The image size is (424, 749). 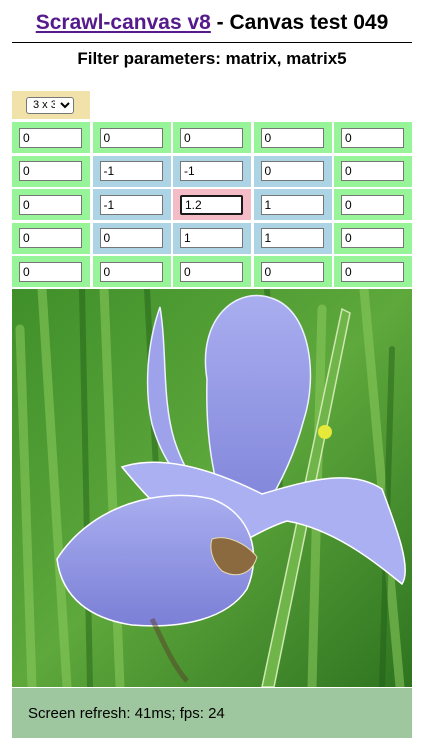 I want to click on home-link: Scrawl-canvas v8, so click(x=123, y=22).